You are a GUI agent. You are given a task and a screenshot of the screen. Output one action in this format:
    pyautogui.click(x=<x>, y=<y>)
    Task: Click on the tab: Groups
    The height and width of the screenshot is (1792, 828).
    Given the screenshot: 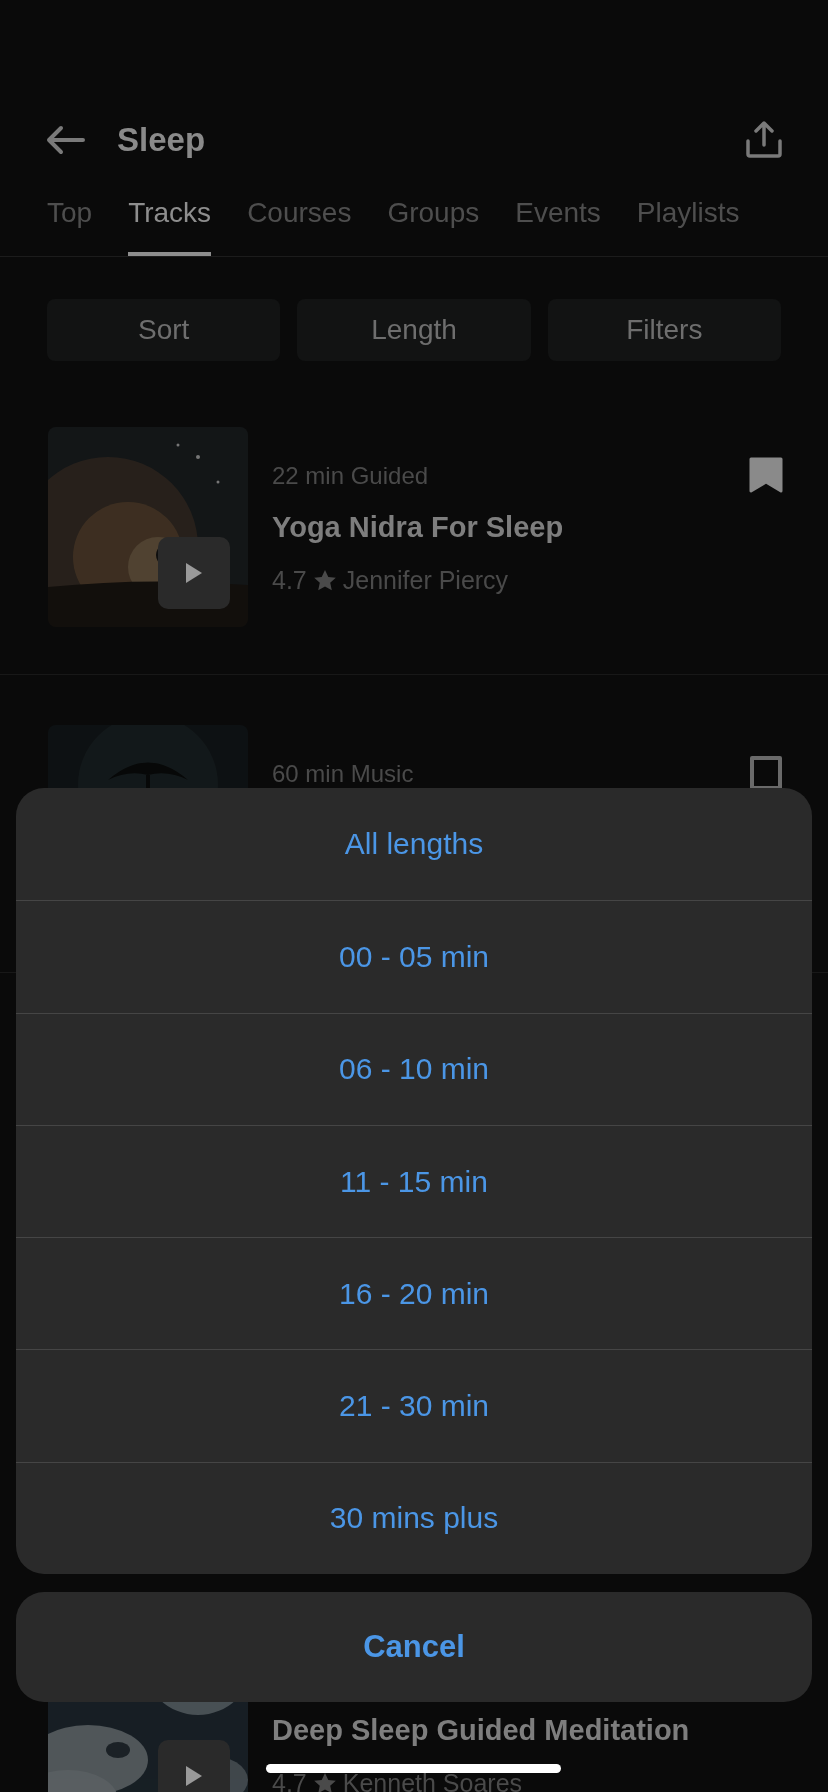 What is the action you would take?
    pyautogui.click(x=433, y=223)
    